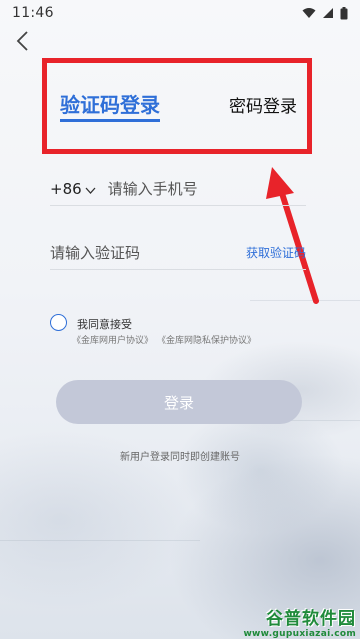  What do you see at coordinates (90, 189) in the screenshot?
I see `chevron-down-icon` at bounding box center [90, 189].